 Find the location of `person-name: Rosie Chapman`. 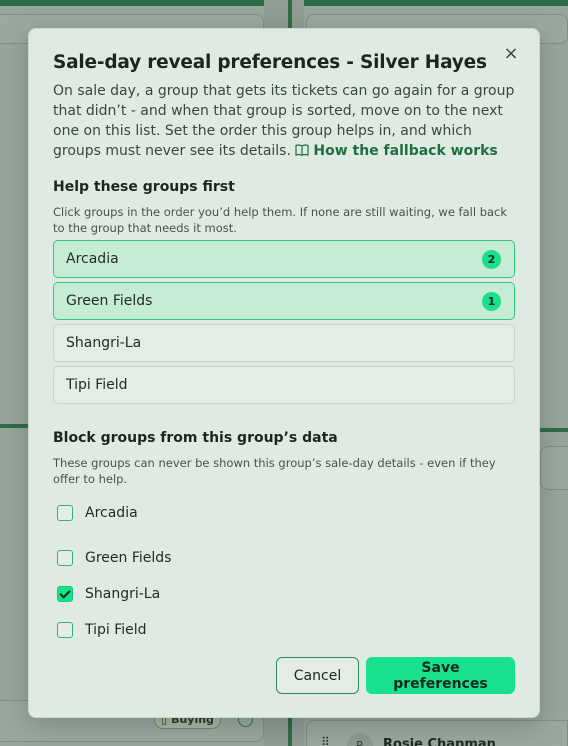

person-name: Rosie Chapman is located at coordinates (439, 741).